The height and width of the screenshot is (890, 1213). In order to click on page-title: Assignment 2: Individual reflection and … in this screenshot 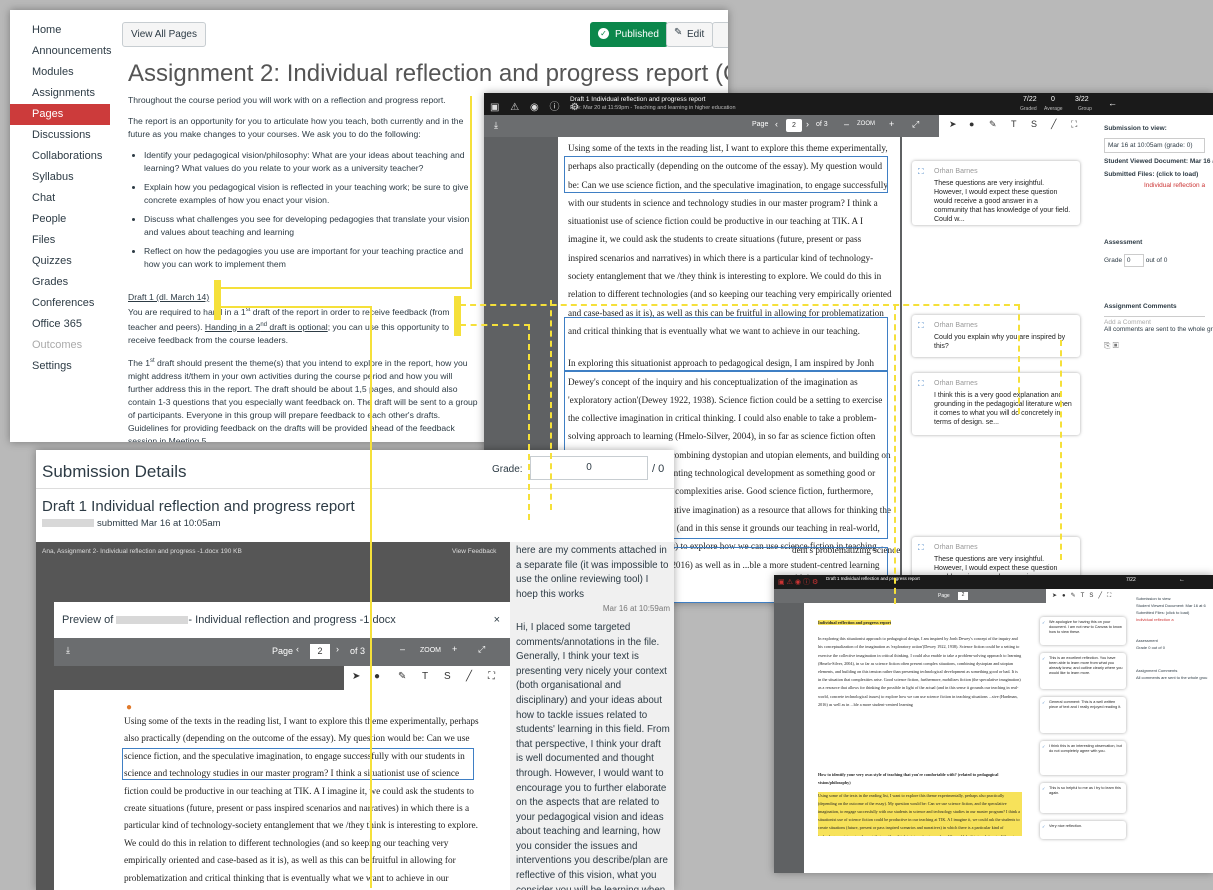, I will do `click(428, 73)`.